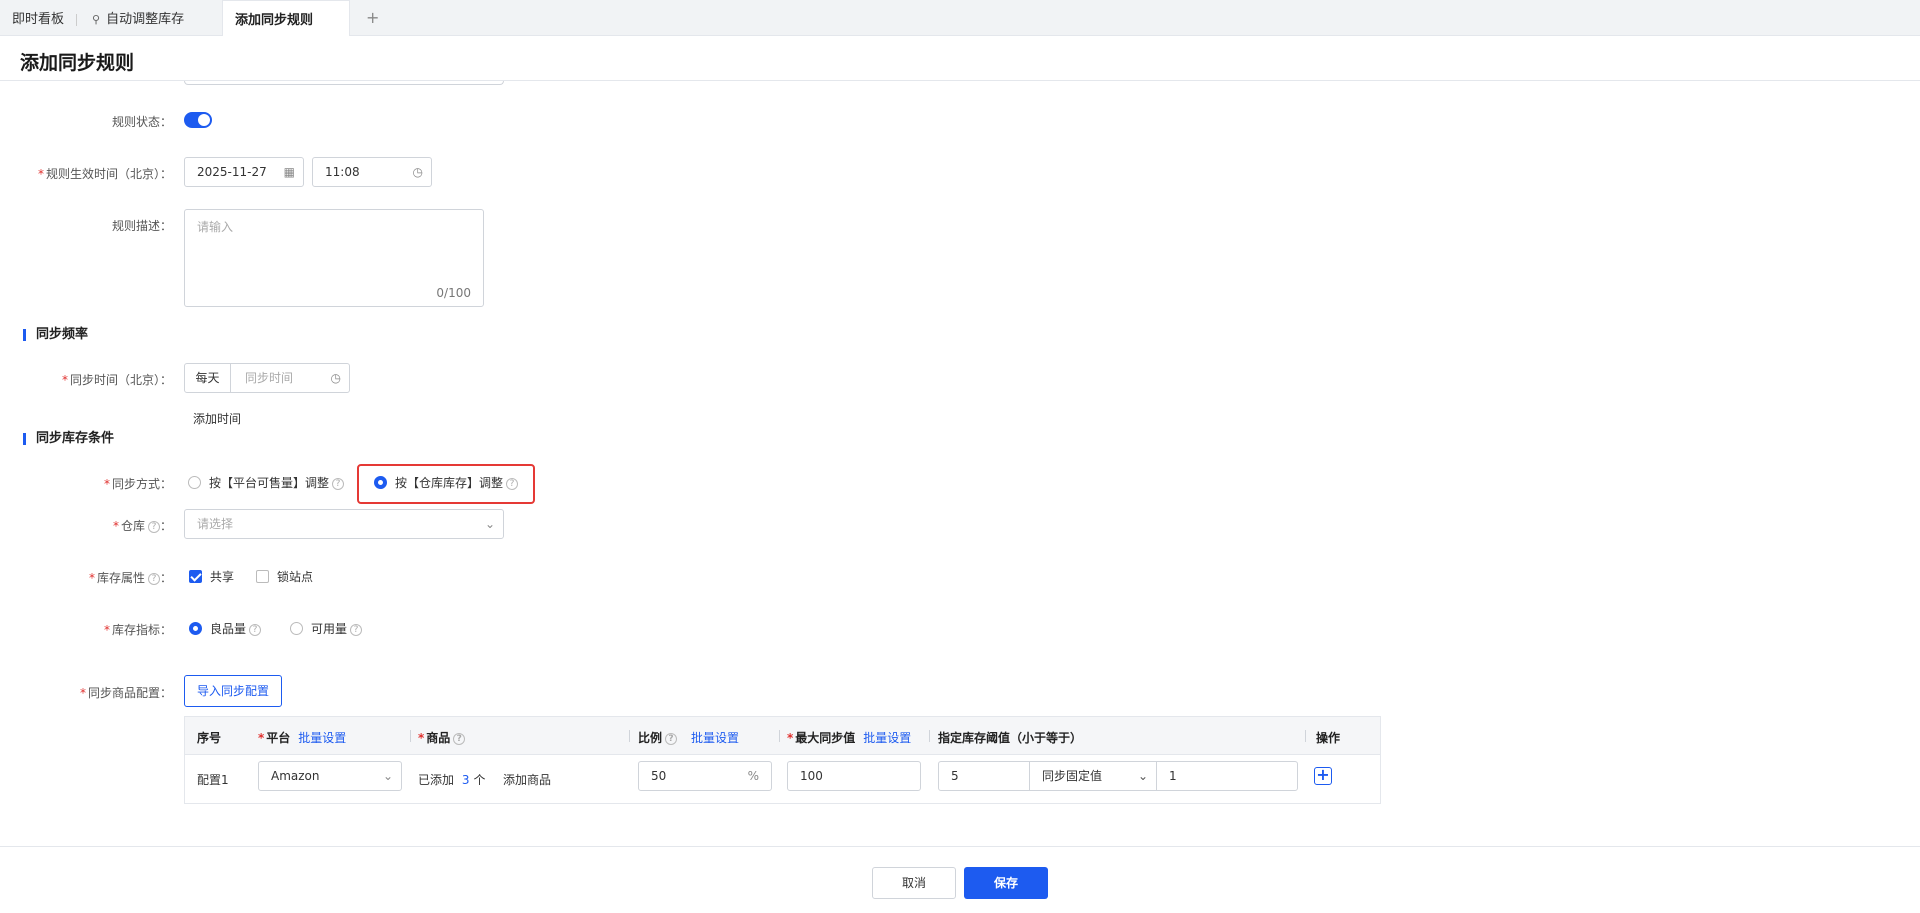  I want to click on tab-add-sync-rule: 添加同步规则, so click(286, 18).